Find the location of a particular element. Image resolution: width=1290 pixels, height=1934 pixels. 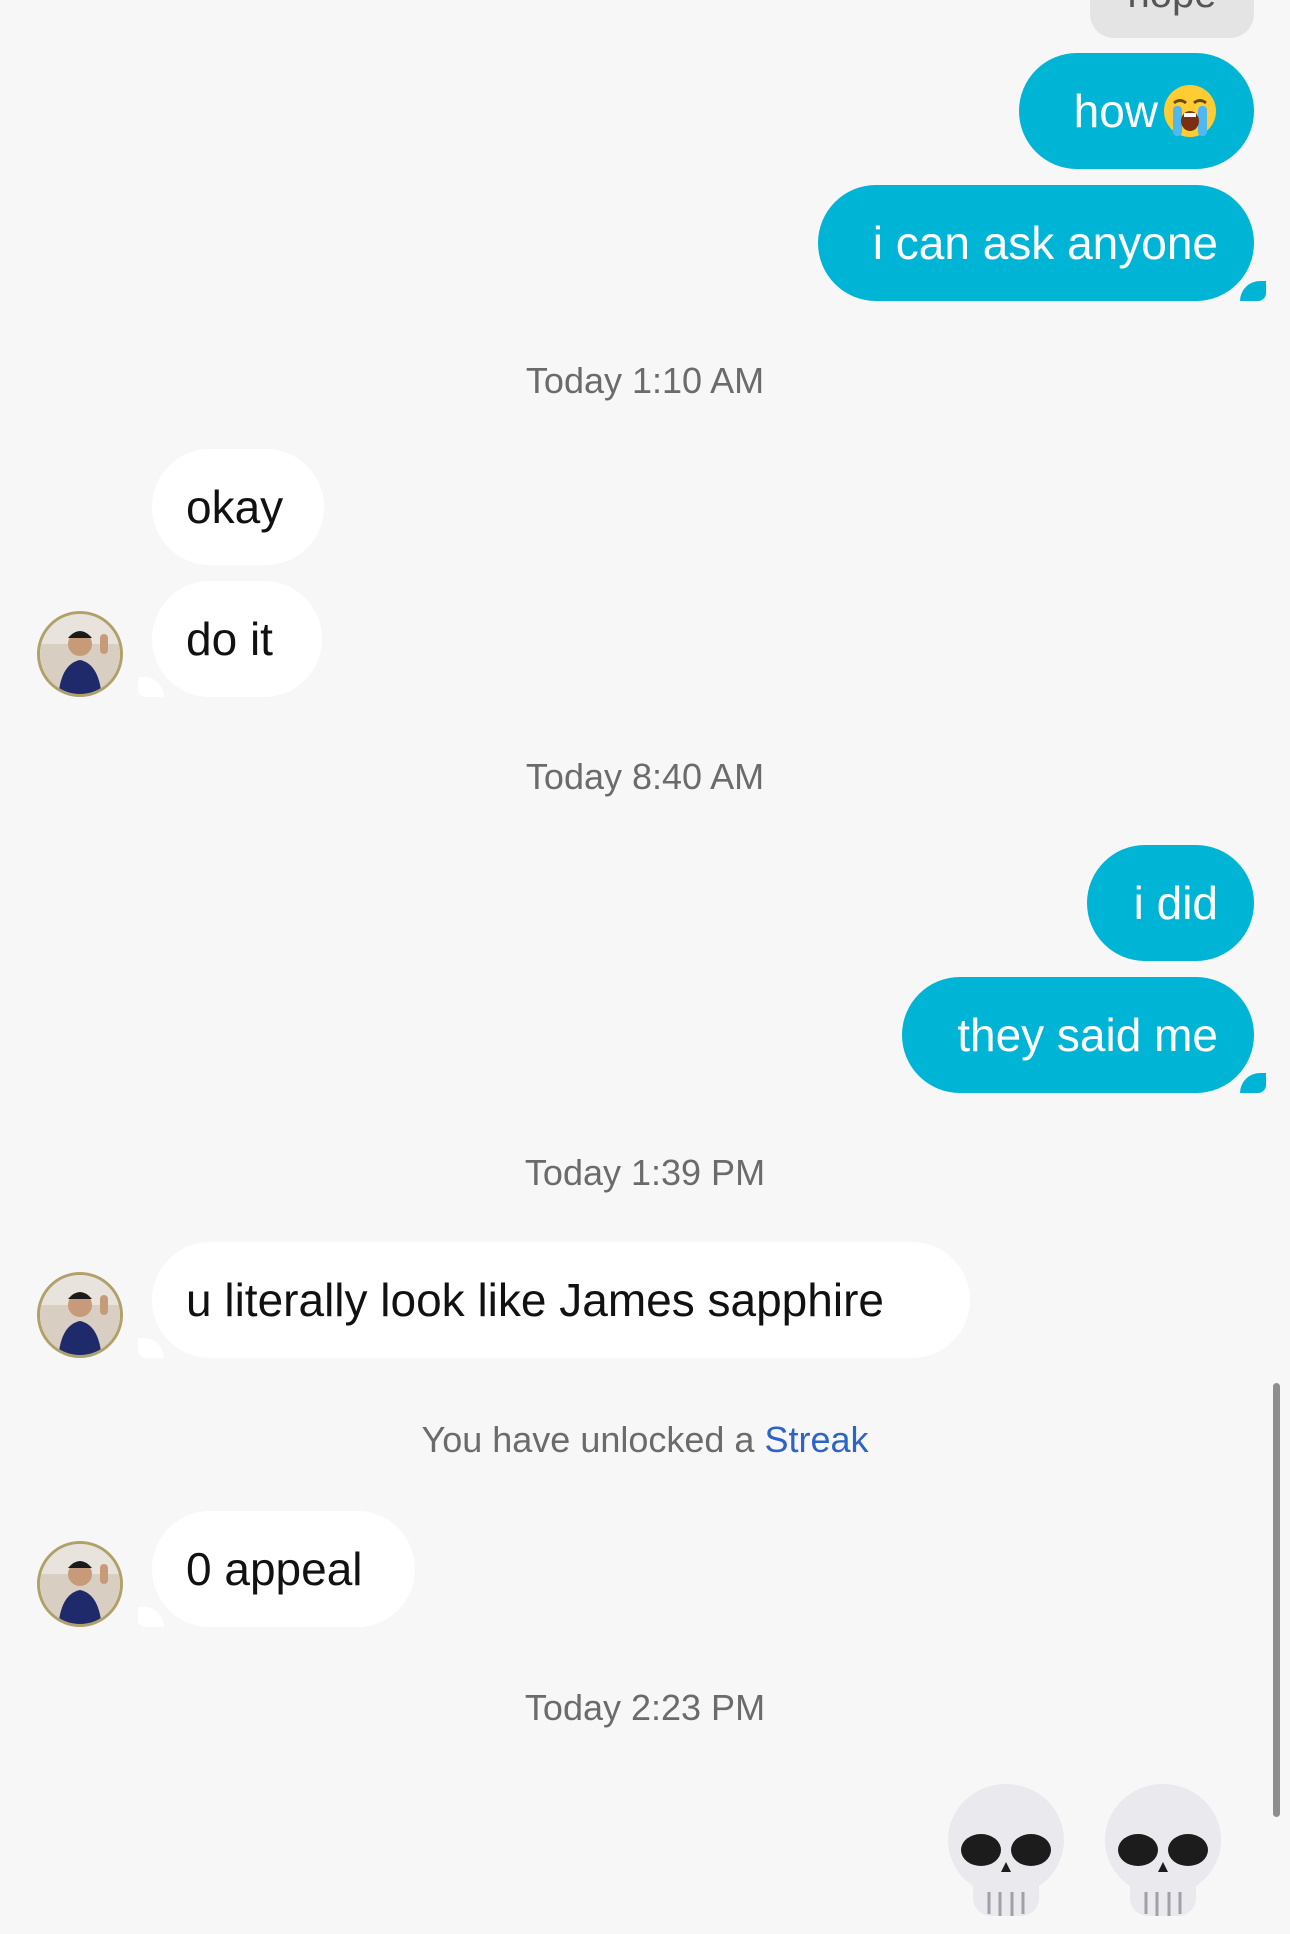

incoming-message-do-it: do it is located at coordinates (237, 639).